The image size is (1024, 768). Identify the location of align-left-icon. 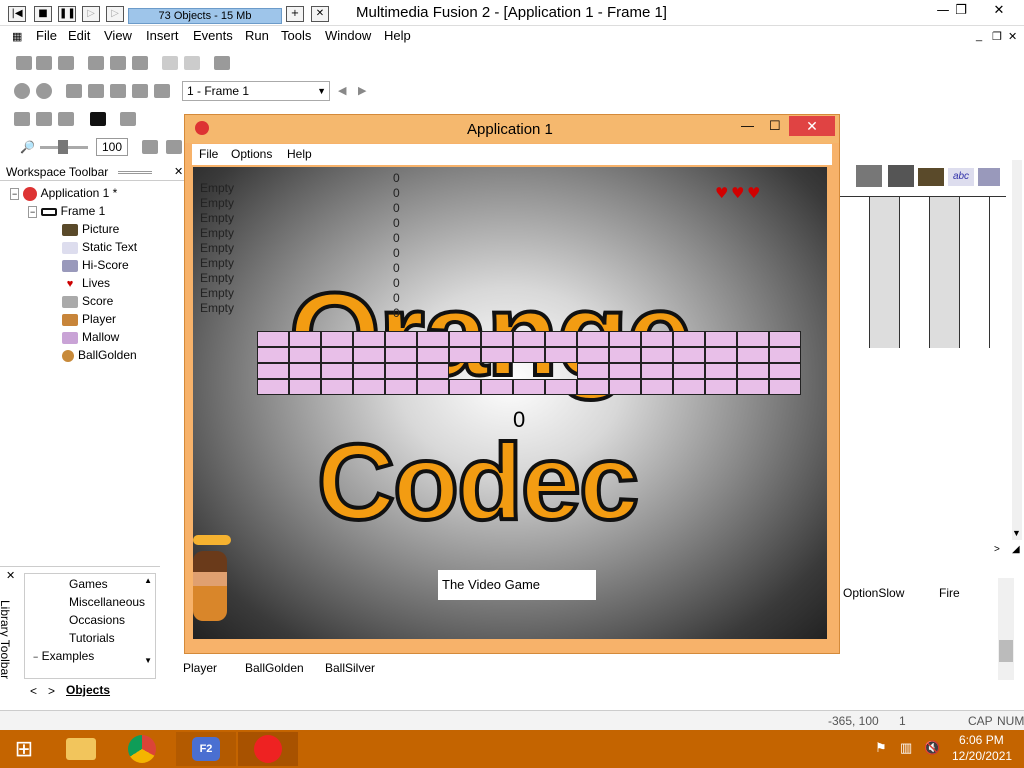
(22, 119).